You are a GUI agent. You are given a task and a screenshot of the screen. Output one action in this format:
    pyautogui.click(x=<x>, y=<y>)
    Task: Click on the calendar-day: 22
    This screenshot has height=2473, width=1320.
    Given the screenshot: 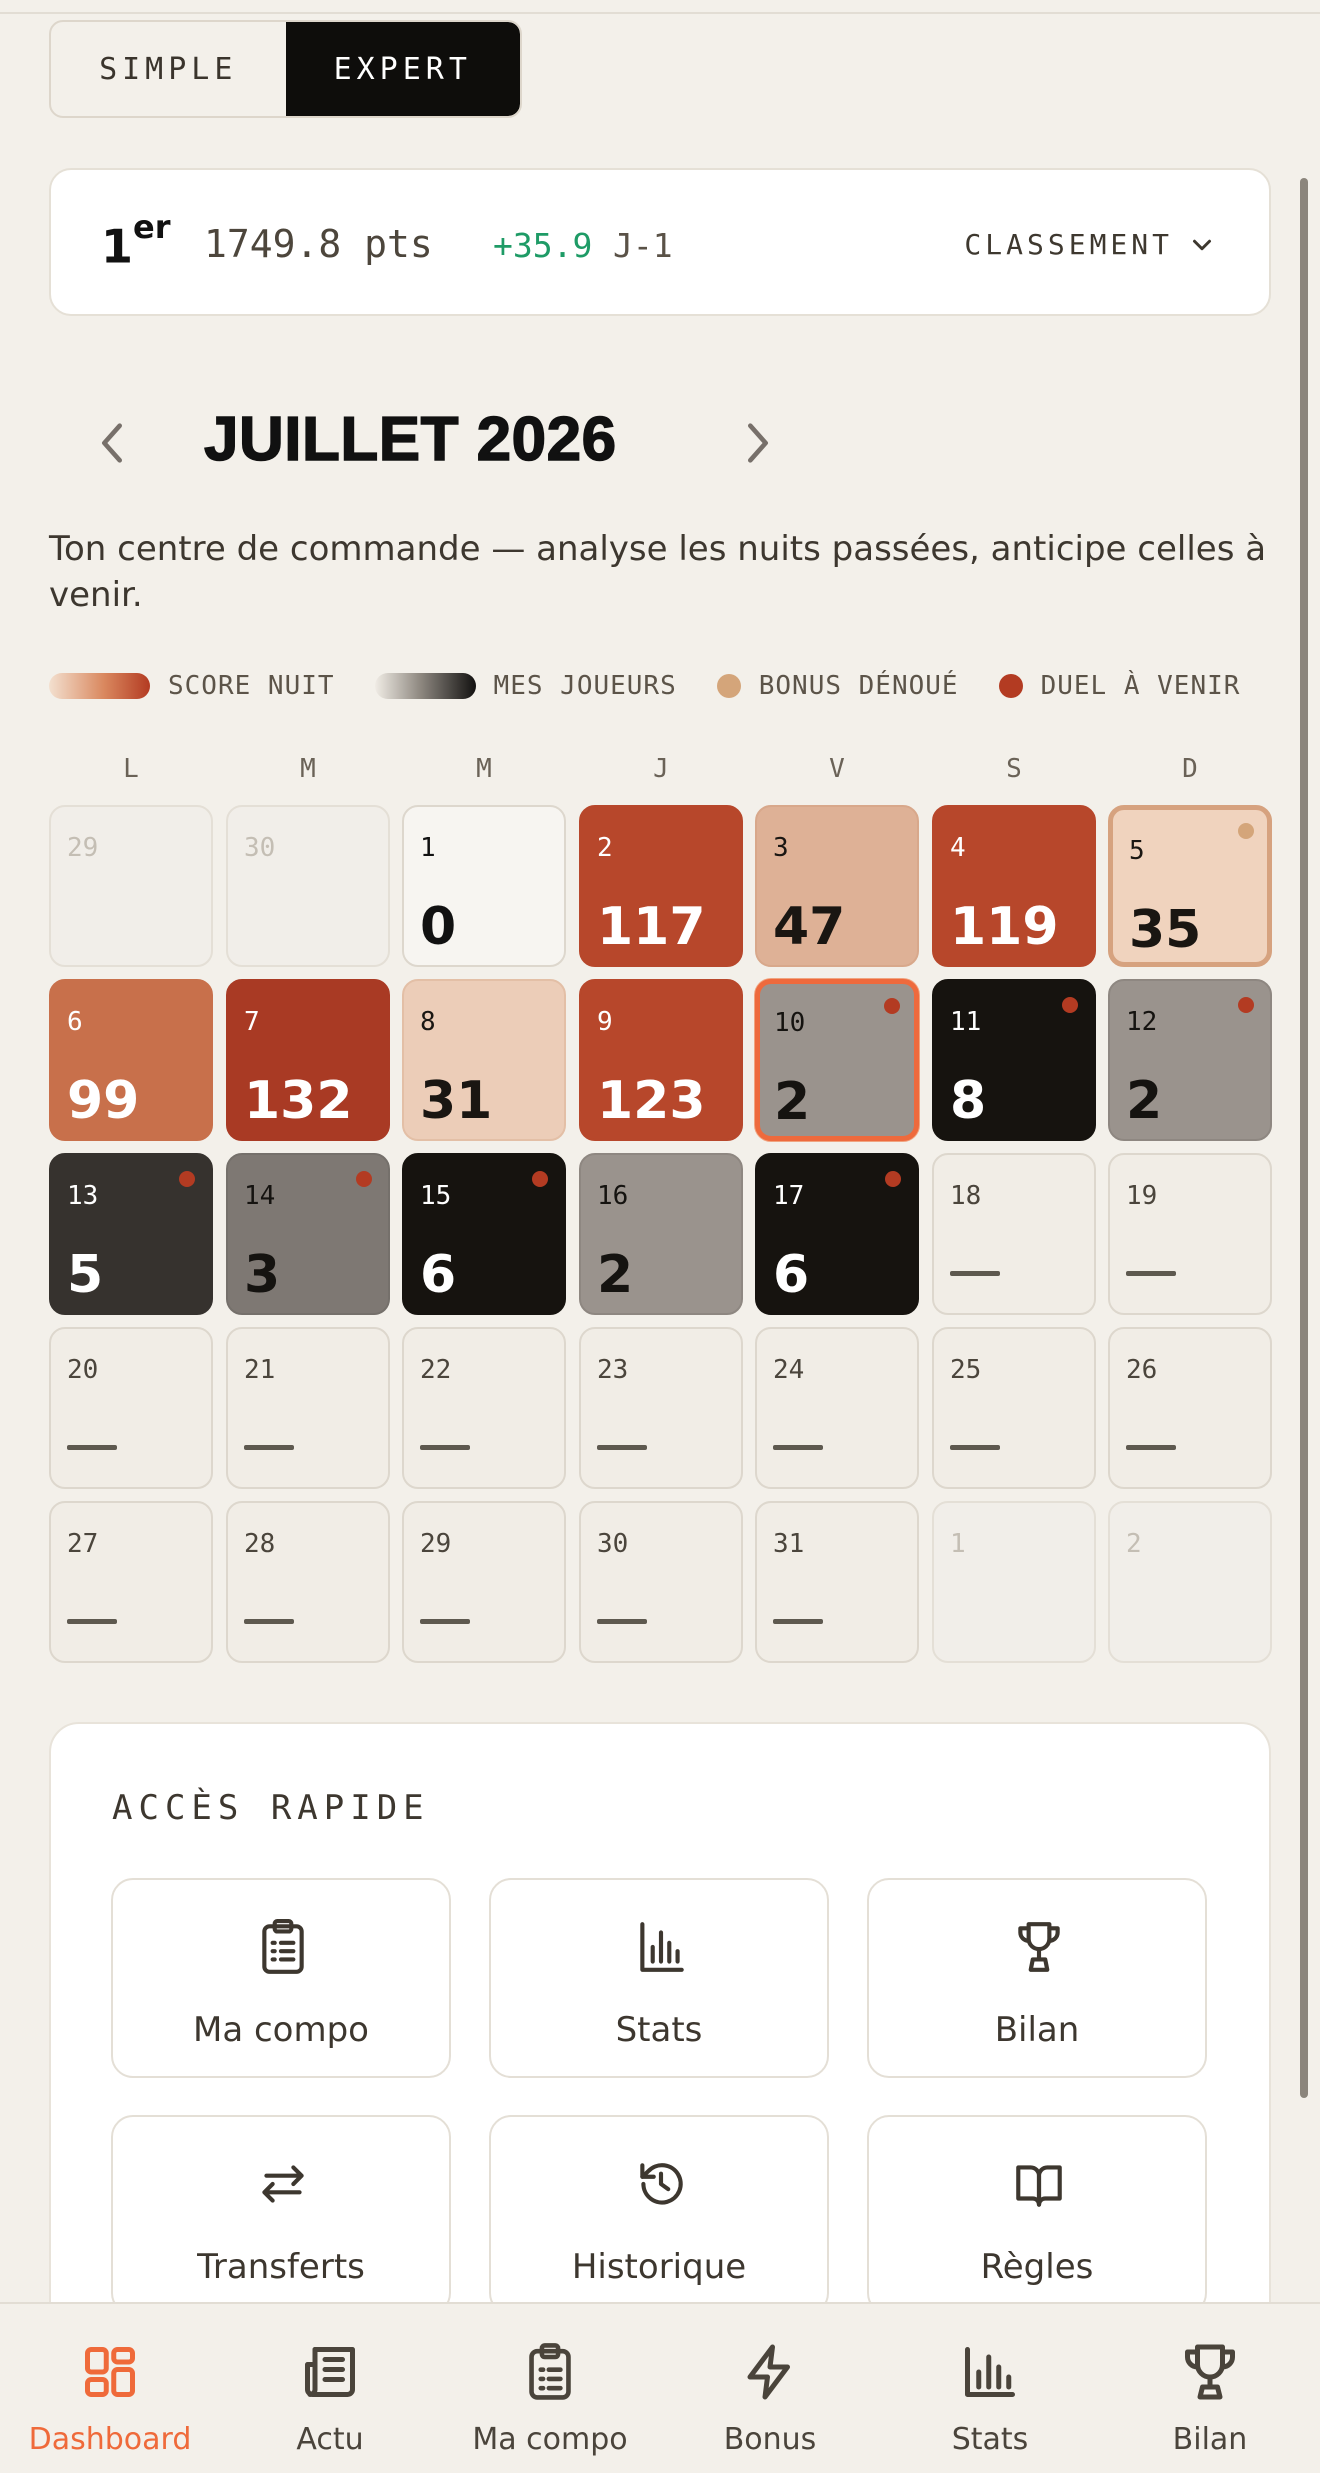 What is the action you would take?
    pyautogui.click(x=484, y=1408)
    